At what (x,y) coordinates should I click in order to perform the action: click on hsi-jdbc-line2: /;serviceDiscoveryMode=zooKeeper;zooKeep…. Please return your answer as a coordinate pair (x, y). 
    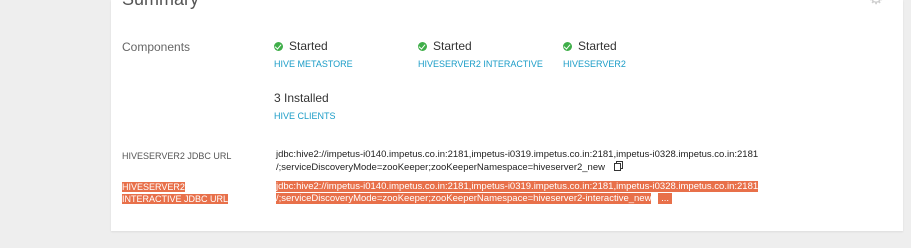
    Looking at the image, I should click on (464, 198).